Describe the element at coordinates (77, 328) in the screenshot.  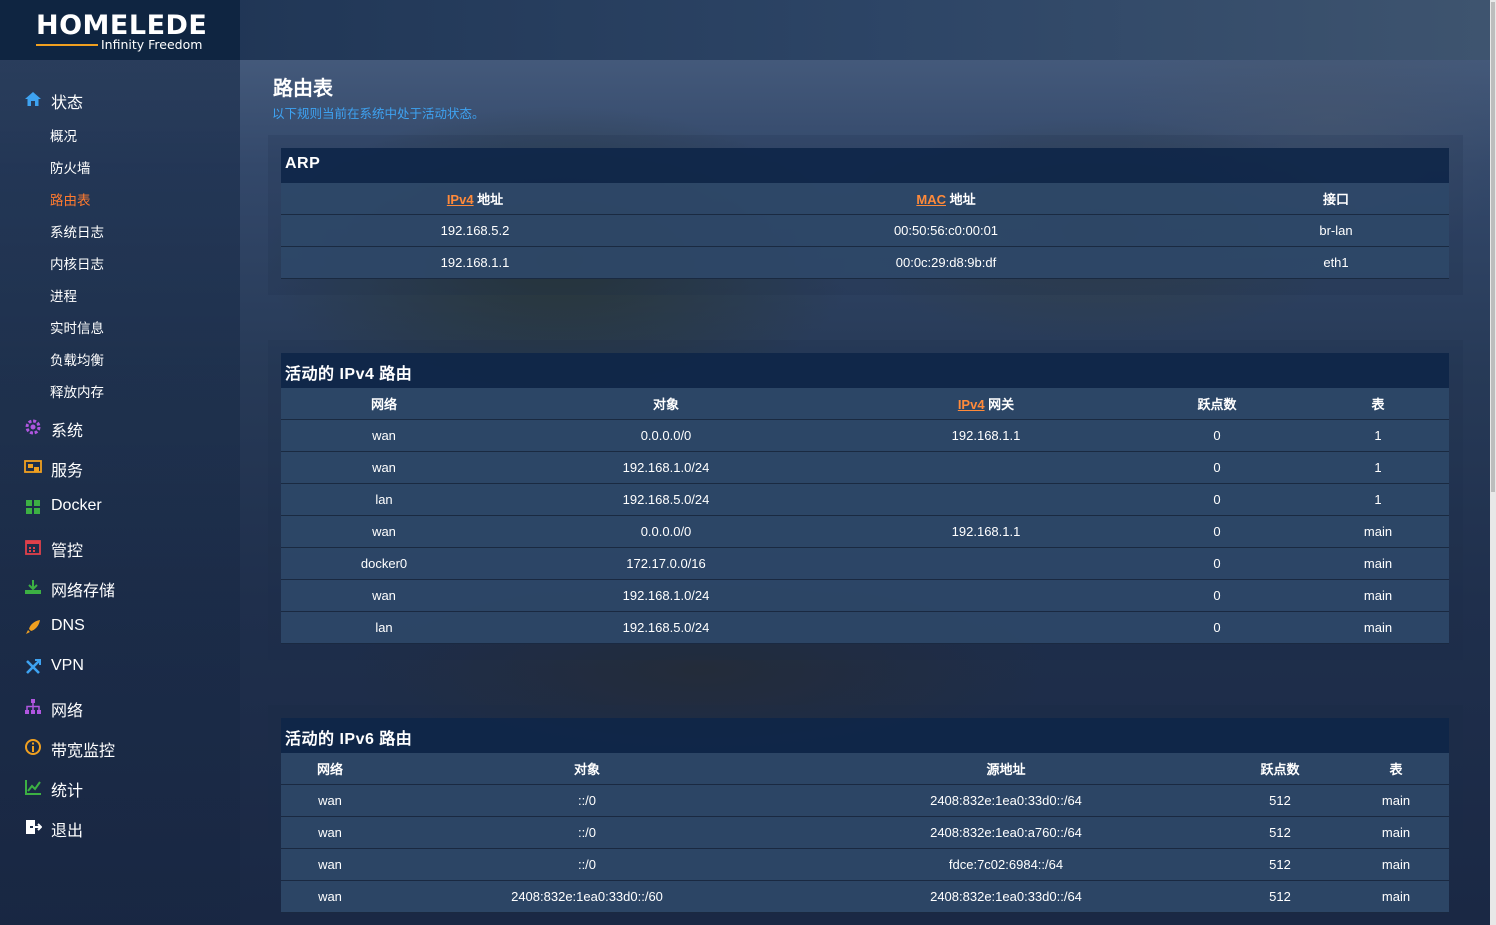
I see `sub-item-label: 实时信息` at that location.